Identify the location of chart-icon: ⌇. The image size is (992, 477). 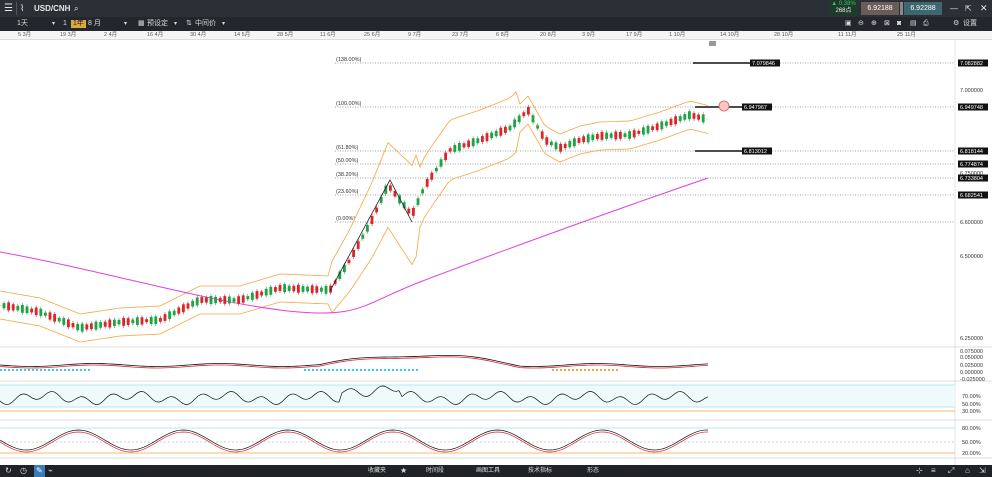
(22, 8).